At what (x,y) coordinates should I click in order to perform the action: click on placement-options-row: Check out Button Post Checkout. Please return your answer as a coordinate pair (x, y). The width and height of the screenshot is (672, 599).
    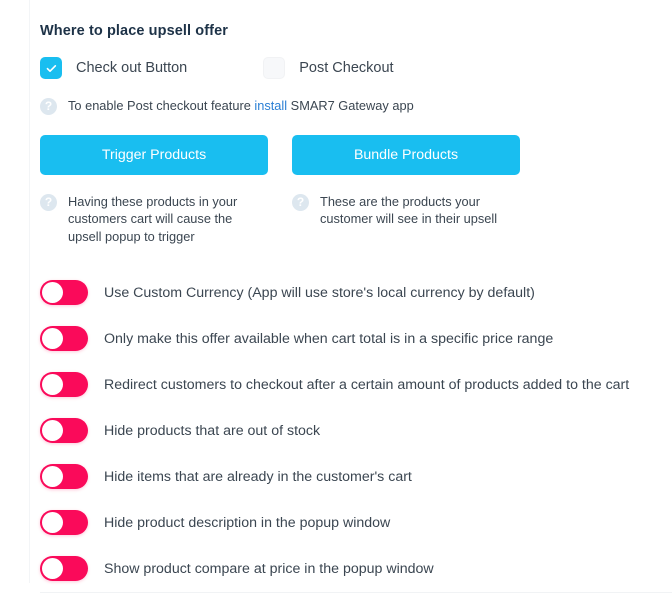
    Looking at the image, I should click on (356, 68).